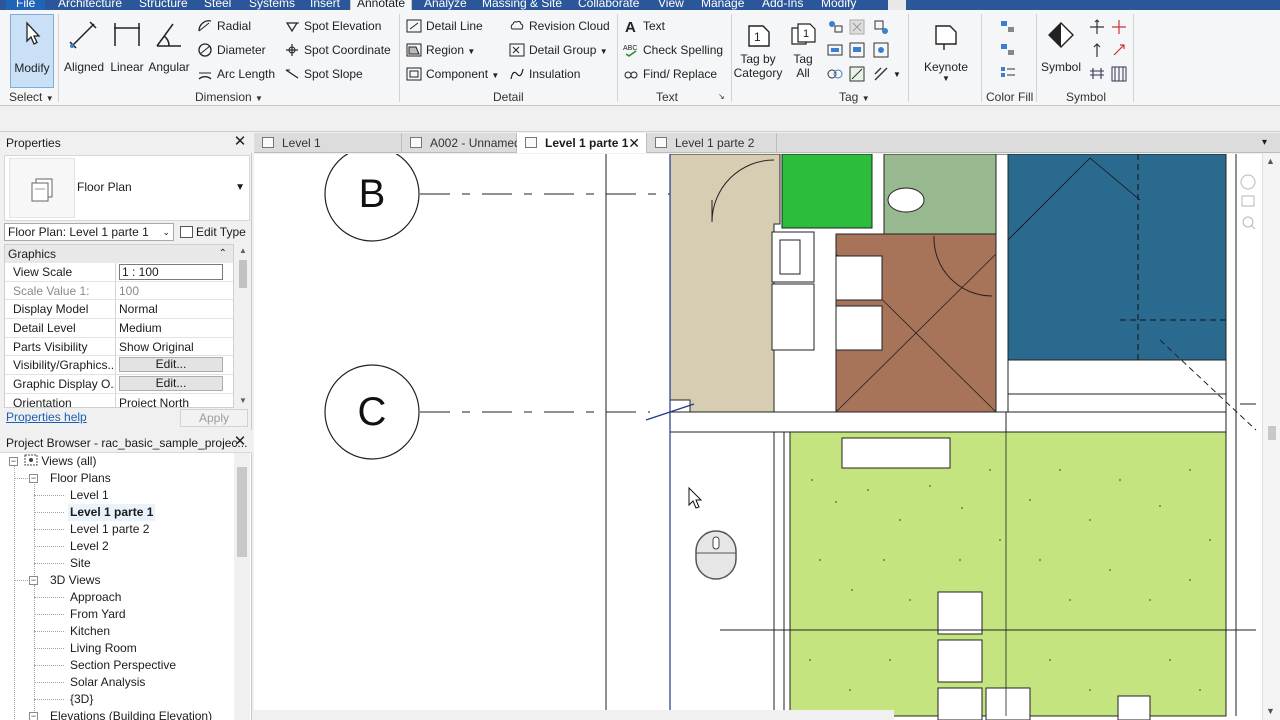 The height and width of the screenshot is (720, 1280). I want to click on canvas-vertical-scrollbar: ▲ ▼, so click(1271, 437).